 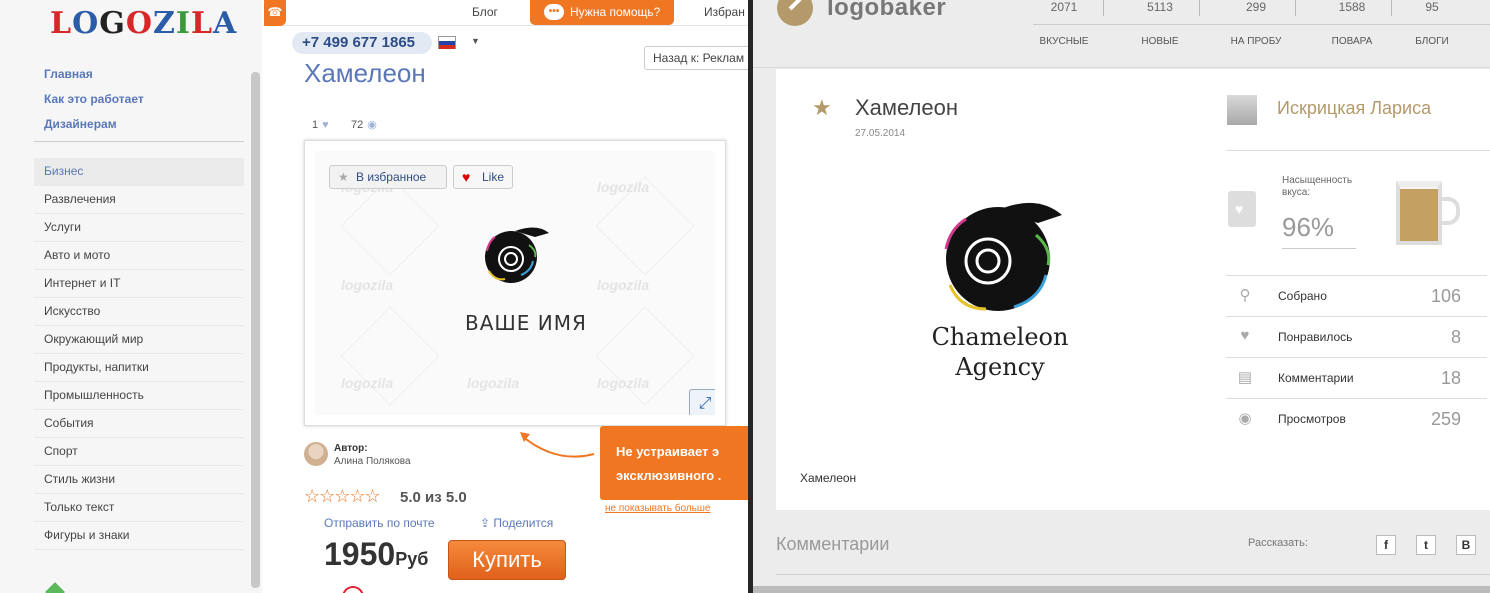 I want to click on category-item-food: Продукты, напитки, so click(x=139, y=368).